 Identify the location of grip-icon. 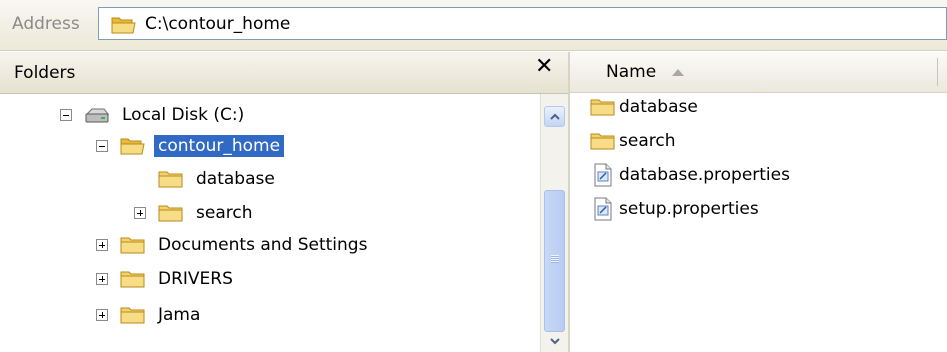
(555, 259).